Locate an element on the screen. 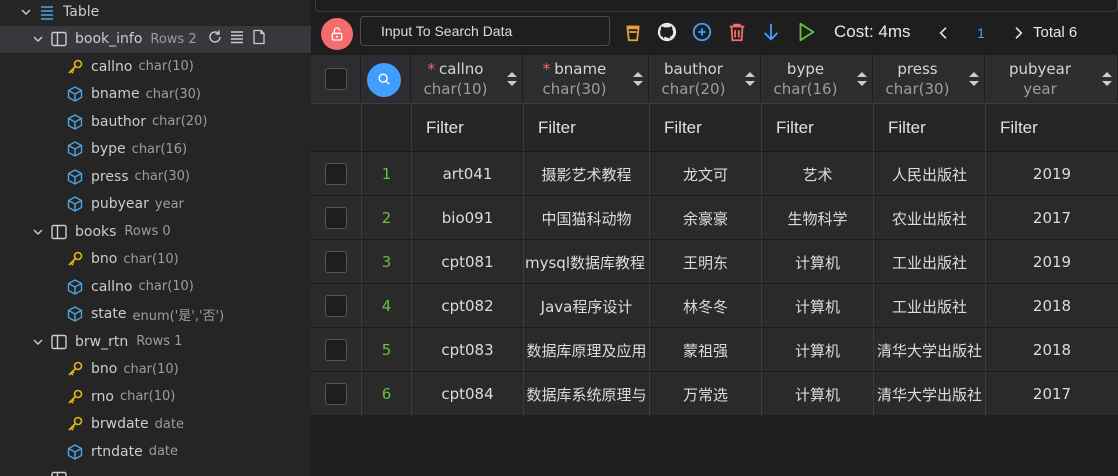  cell-bname: 数据库原理及应用 is located at coordinates (586, 350).